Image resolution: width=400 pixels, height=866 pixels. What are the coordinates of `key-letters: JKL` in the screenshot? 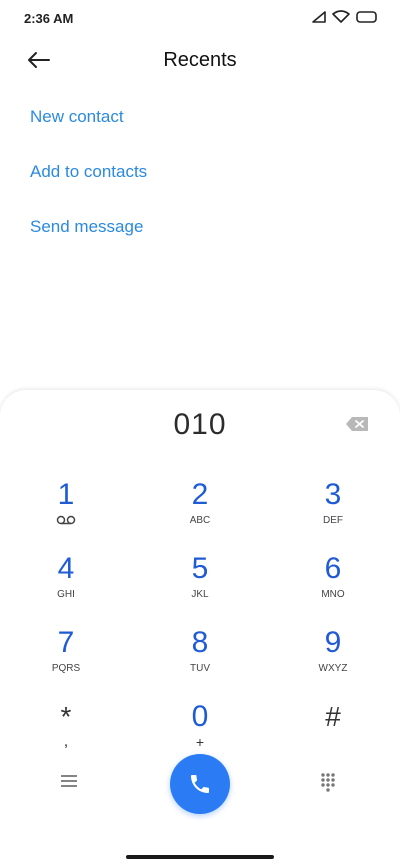 It's located at (200, 594).